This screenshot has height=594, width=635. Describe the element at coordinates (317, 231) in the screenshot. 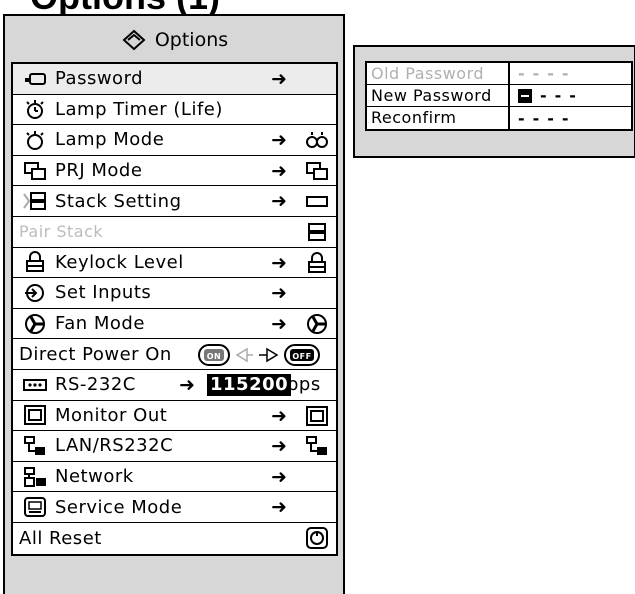

I see `pair-stack-icon` at that location.